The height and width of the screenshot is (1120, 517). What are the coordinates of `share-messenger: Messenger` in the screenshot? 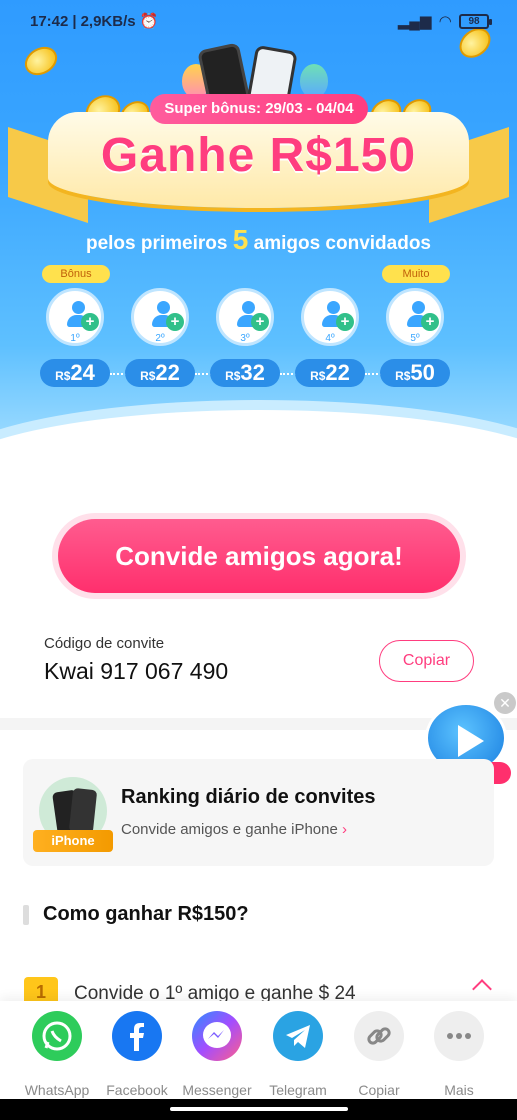 It's located at (217, 1054).